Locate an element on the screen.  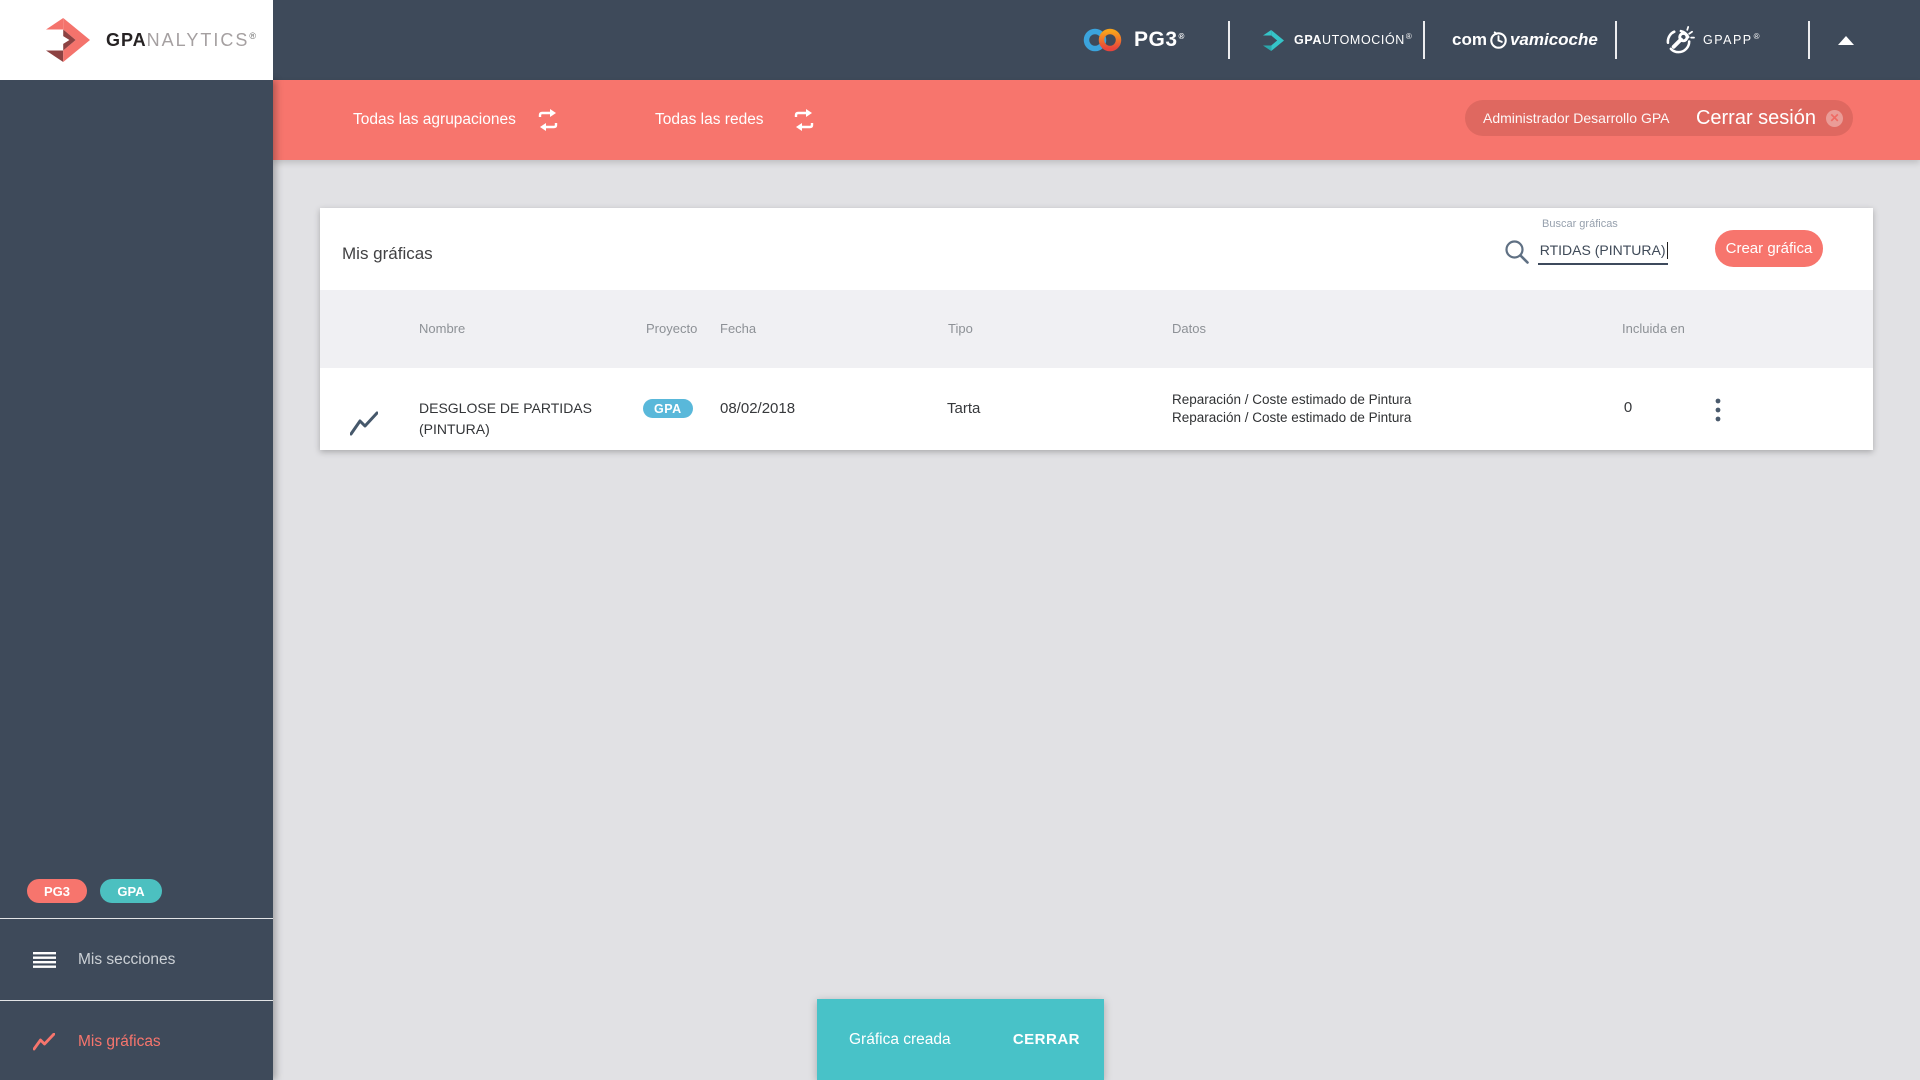
pg3-badge: PG3 is located at coordinates (57, 891).